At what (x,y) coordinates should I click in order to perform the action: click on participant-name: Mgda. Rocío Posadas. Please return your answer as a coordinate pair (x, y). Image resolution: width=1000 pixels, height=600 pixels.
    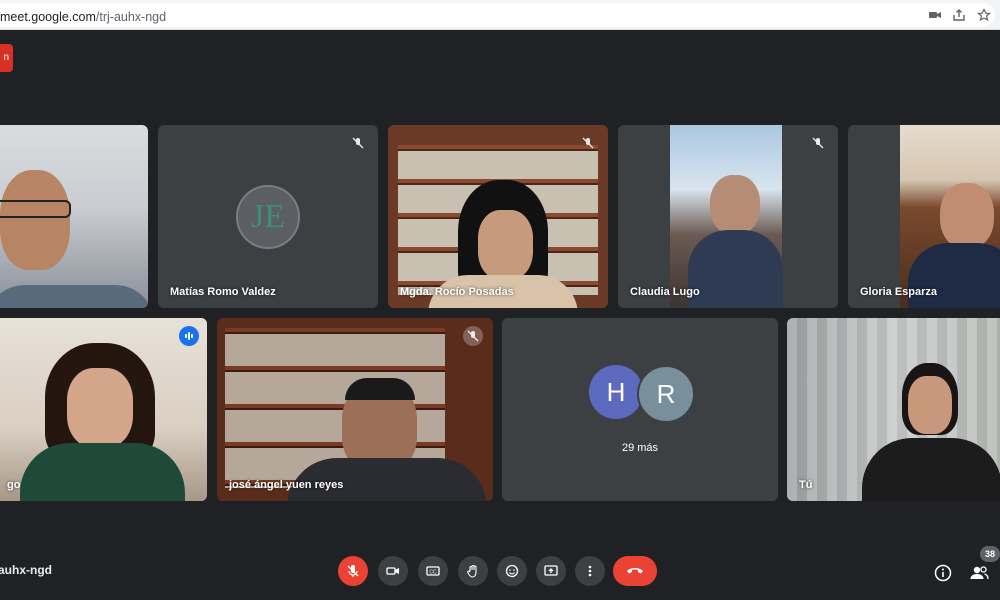
    Looking at the image, I should click on (457, 292).